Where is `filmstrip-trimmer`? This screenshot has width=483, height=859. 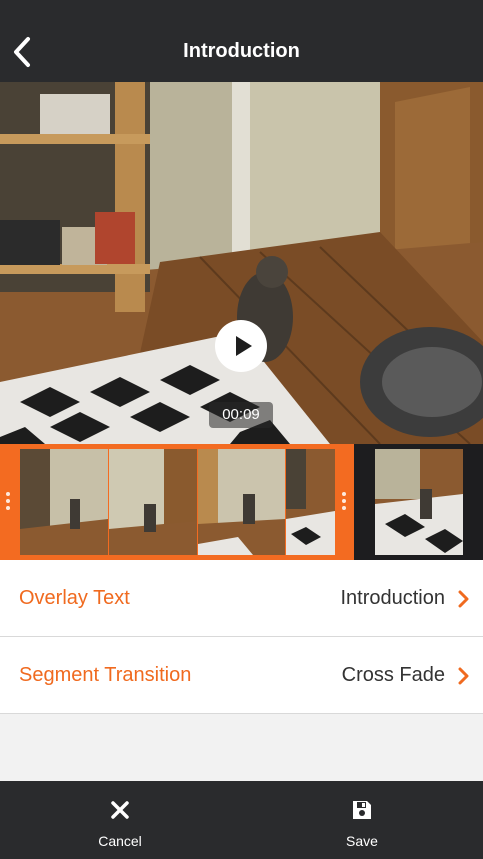 filmstrip-trimmer is located at coordinates (241, 502).